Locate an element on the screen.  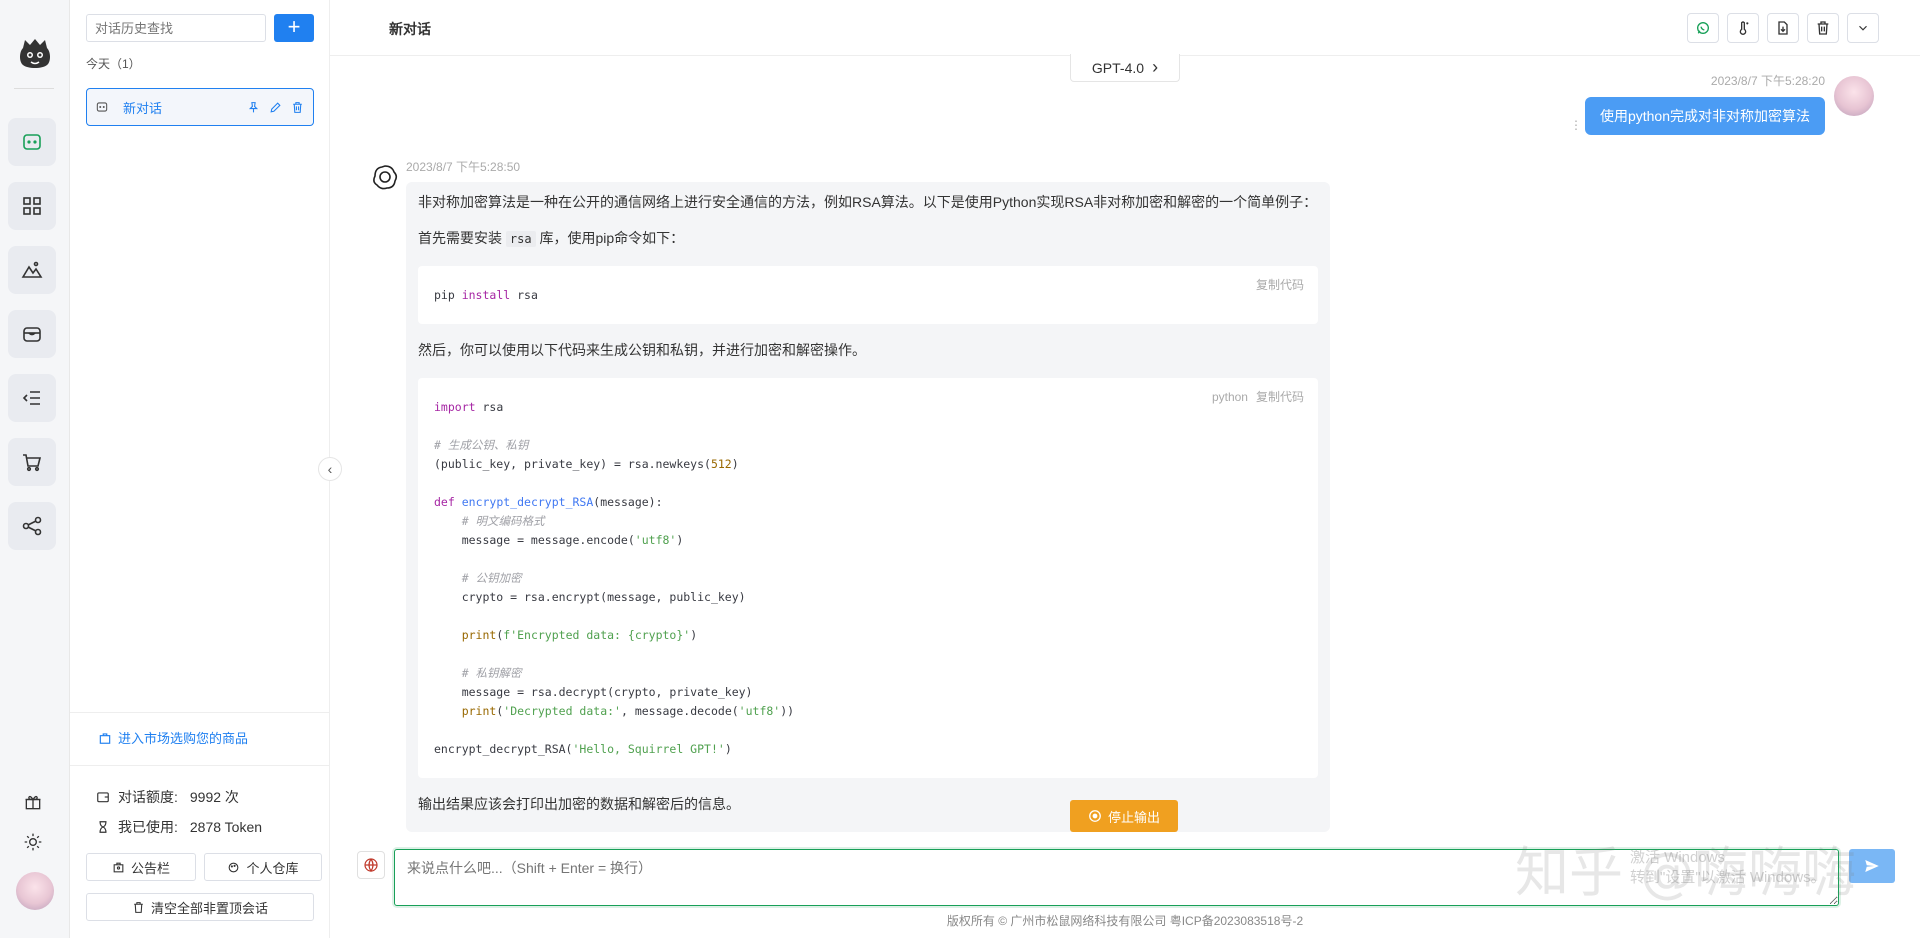
pin-icon is located at coordinates (253, 107).